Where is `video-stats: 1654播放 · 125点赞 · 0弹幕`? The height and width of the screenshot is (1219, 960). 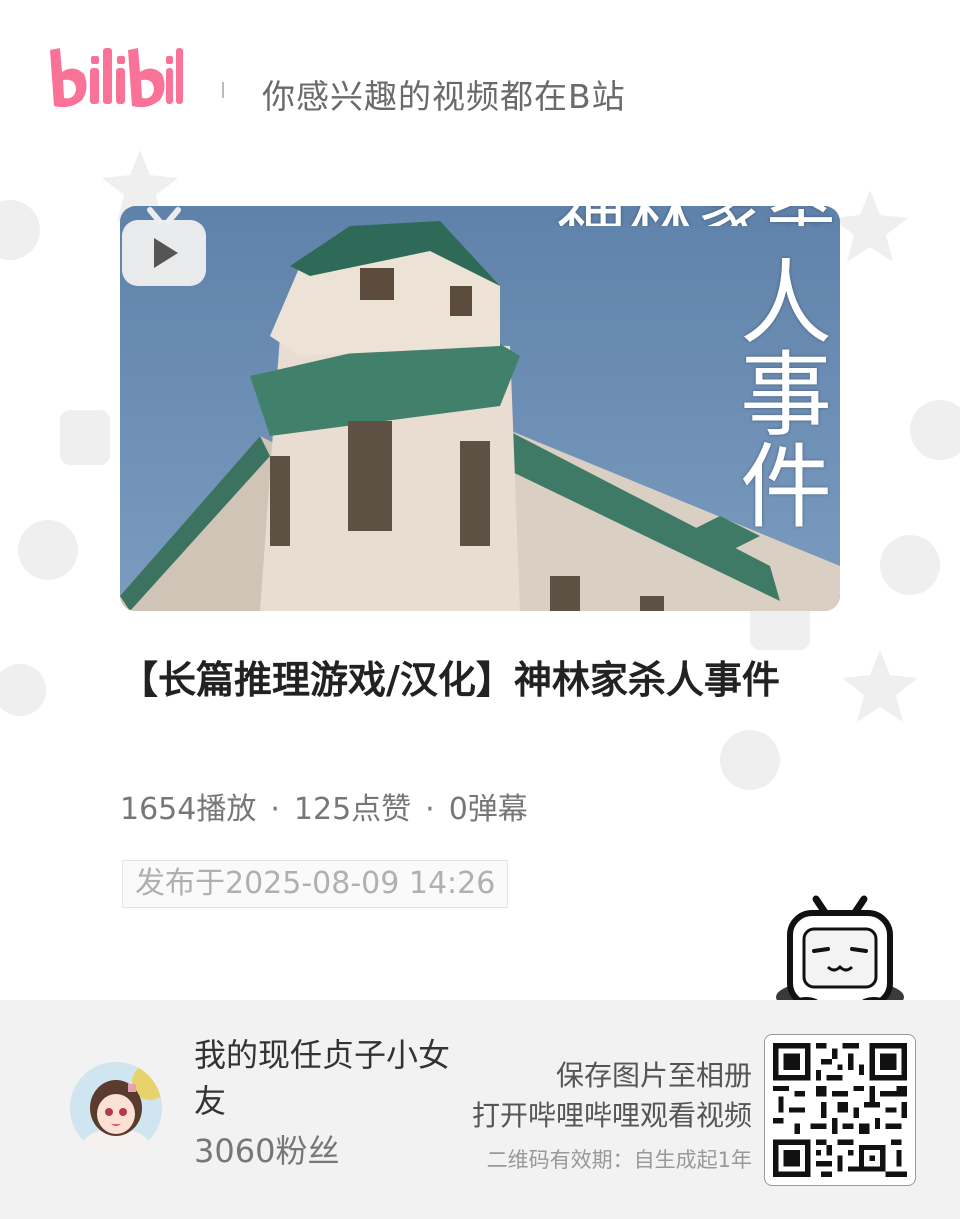
video-stats: 1654播放 · 125点赞 · 0弹幕 is located at coordinates (324, 806).